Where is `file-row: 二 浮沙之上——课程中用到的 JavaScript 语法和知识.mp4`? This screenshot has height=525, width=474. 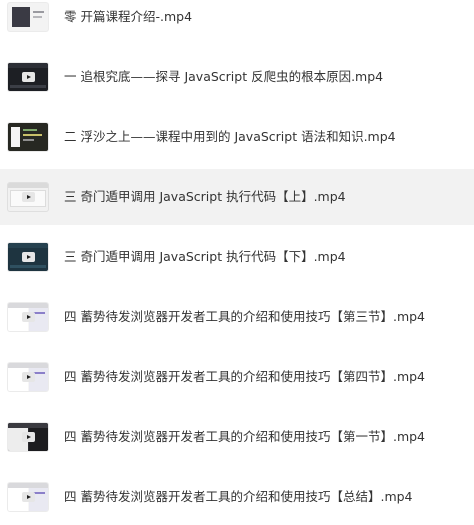
file-row: 二 浮沙之上——课程中用到的 JavaScript 语法和知识.mp4 is located at coordinates (237, 137).